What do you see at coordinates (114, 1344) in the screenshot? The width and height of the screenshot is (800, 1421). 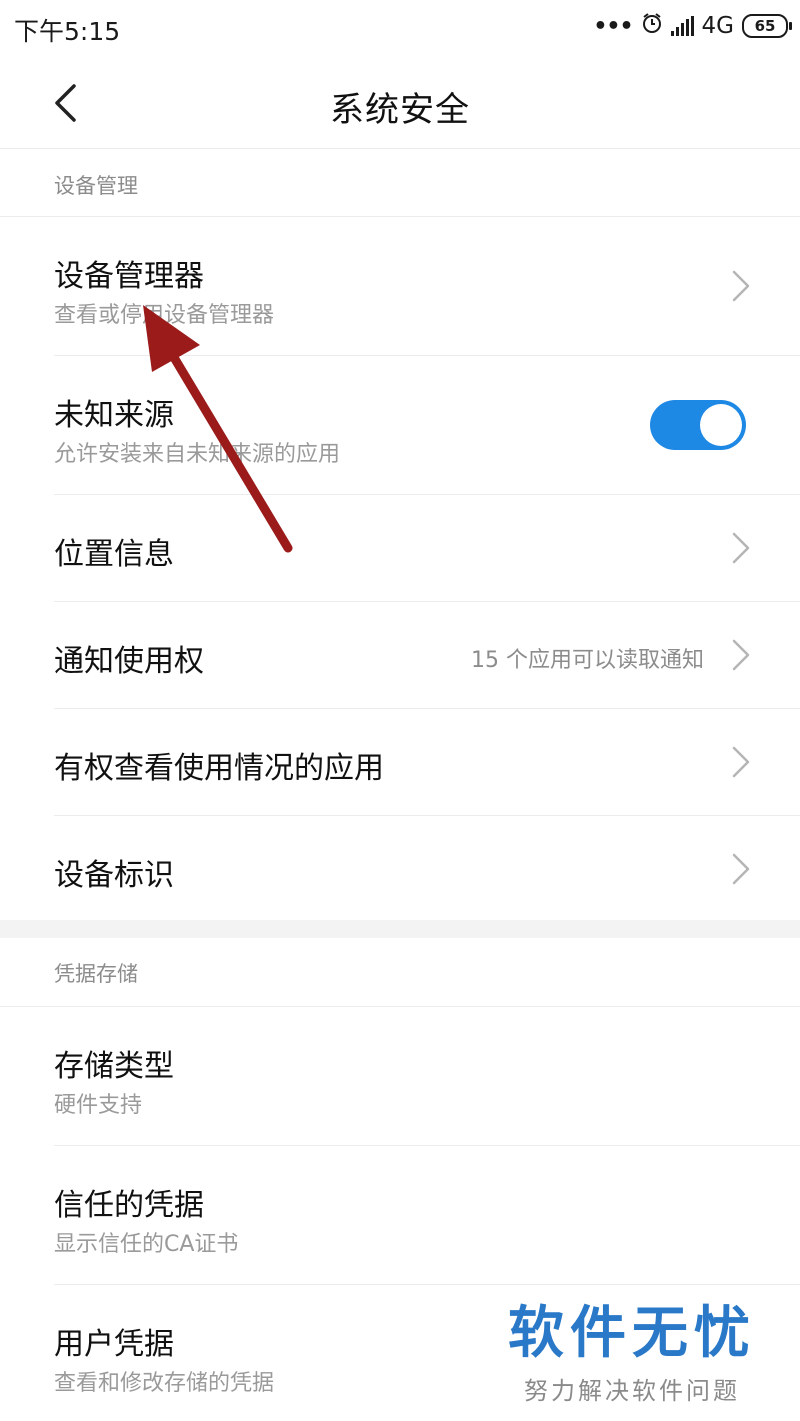 I see `item-title: 用户凭据` at bounding box center [114, 1344].